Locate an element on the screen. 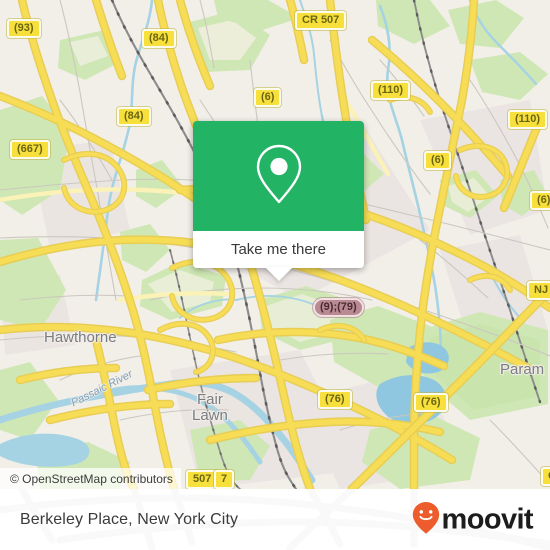 This screenshot has height=550, width=550. moovit-pin-icon is located at coordinates (426, 519).